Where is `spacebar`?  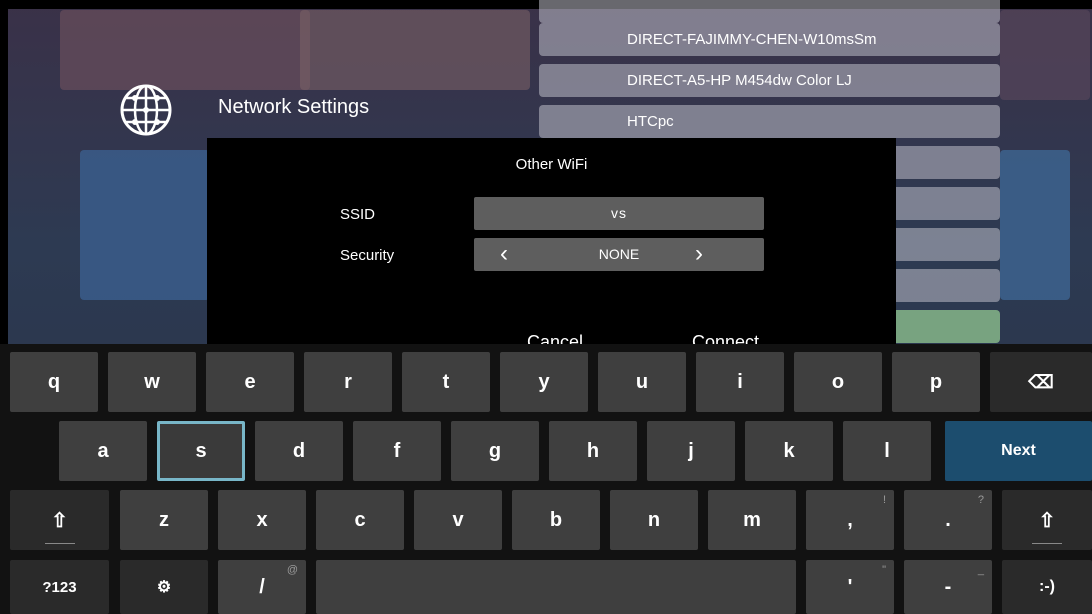
spacebar is located at coordinates (556, 587).